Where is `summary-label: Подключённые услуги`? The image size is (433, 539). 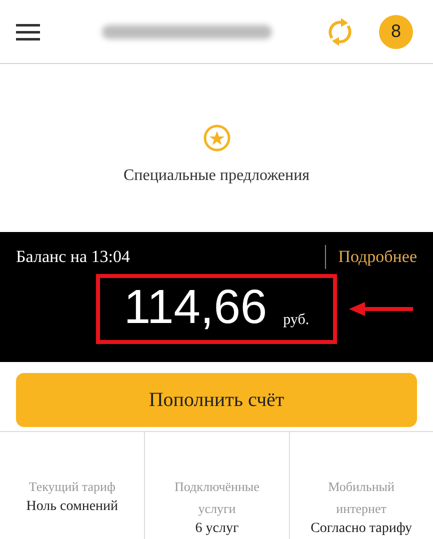 summary-label: Подключённые услуги is located at coordinates (217, 498).